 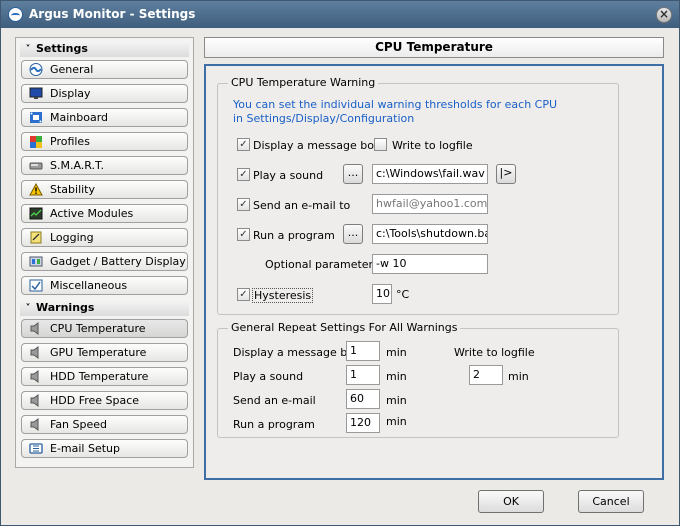 I want to click on sidebar-item-general: General, so click(x=104, y=69).